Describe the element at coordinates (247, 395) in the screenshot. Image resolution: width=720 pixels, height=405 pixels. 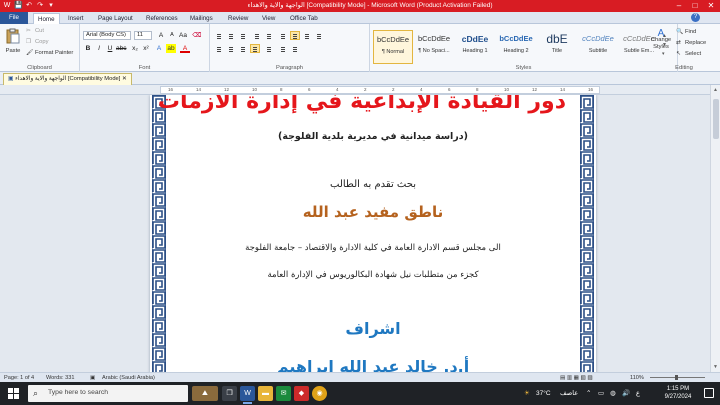
I see `word-taskbar-icon: W` at that location.